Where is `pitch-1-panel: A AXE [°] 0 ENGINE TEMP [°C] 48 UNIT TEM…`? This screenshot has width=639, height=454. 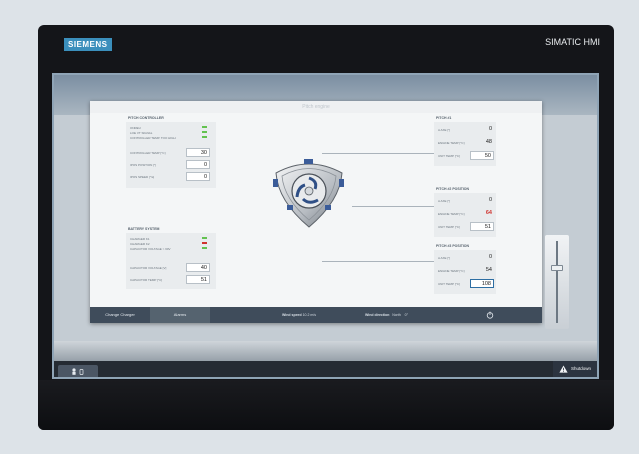 pitch-1-panel: A AXE [°] 0 ENGINE TEMP [°C] 48 UNIT TEM… is located at coordinates (465, 144).